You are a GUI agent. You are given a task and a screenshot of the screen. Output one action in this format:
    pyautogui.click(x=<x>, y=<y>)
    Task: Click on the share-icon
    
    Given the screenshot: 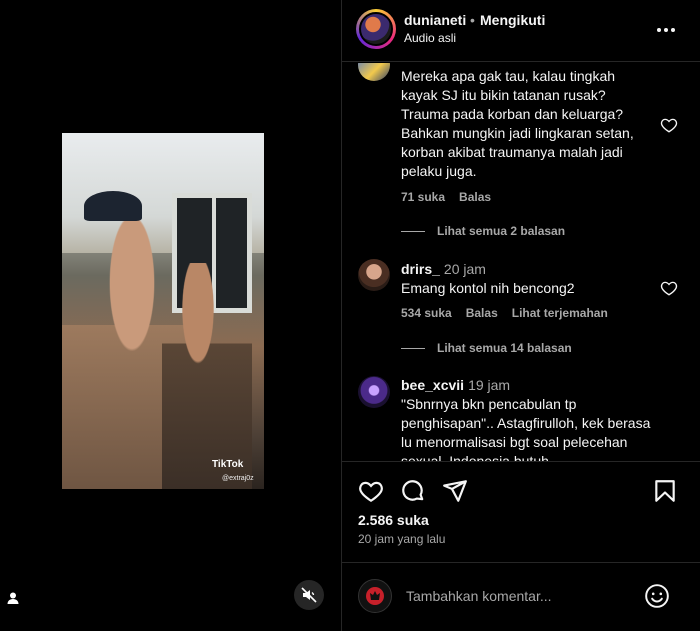 What is the action you would take?
    pyautogui.click(x=455, y=491)
    